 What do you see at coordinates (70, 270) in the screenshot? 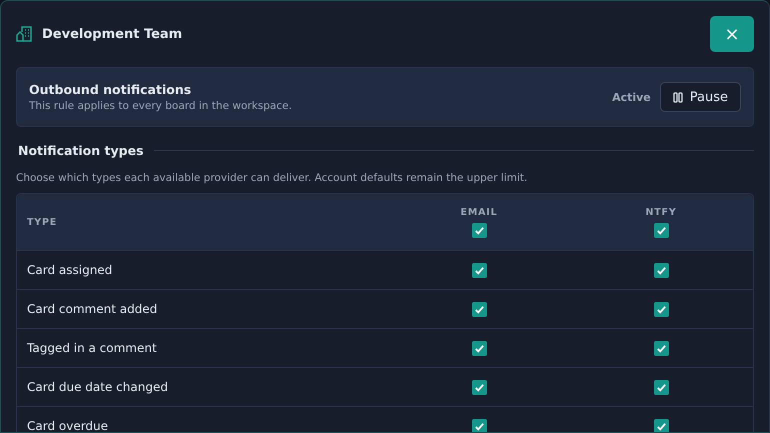
I see `type-label: Card assigned` at bounding box center [70, 270].